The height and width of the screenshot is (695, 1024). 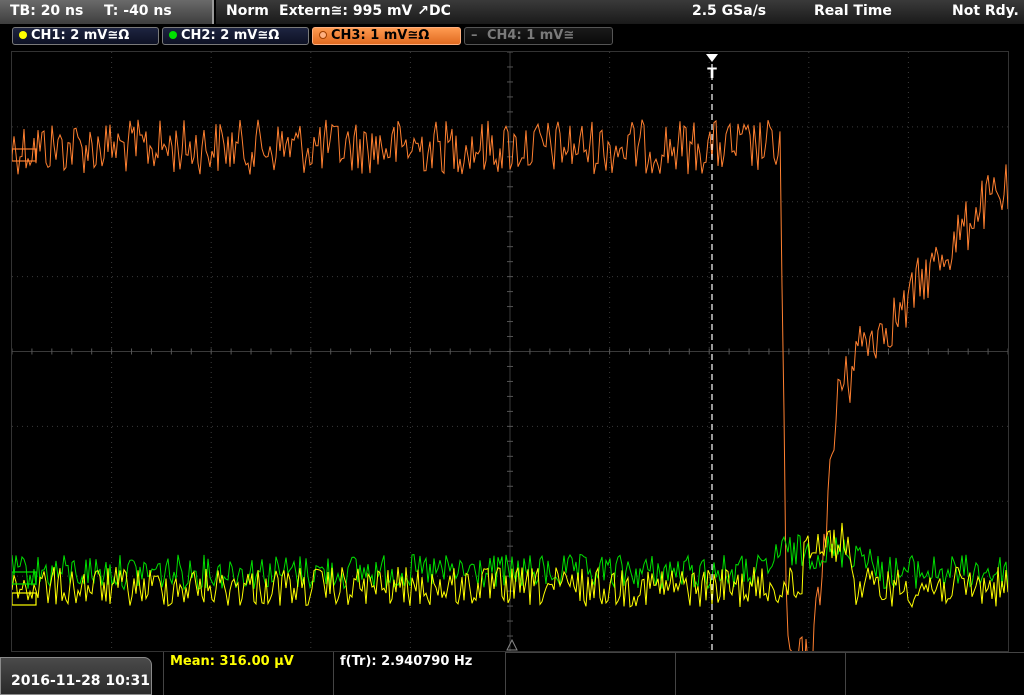 What do you see at coordinates (512, 644) in the screenshot?
I see `bottom-marker-icon` at bounding box center [512, 644].